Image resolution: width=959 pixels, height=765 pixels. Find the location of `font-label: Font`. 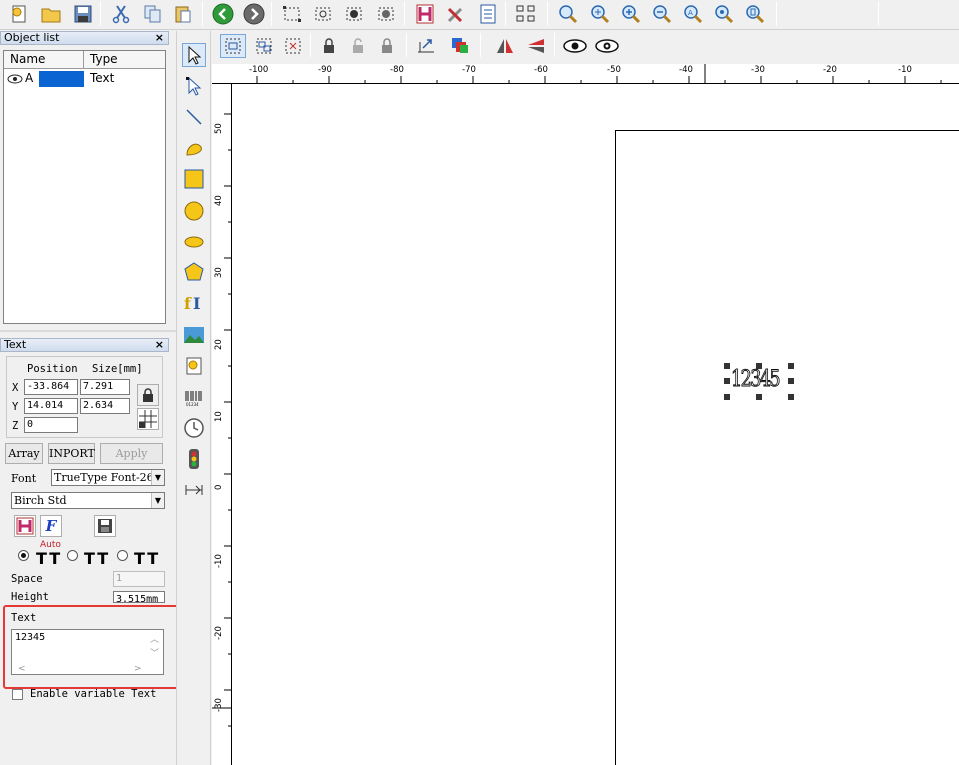

font-label: Font is located at coordinates (24, 478).